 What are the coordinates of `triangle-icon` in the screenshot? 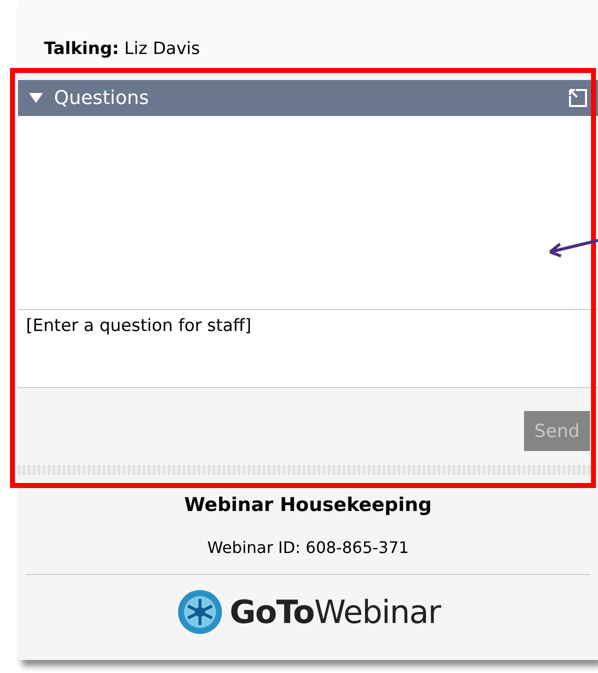 It's located at (36, 98).